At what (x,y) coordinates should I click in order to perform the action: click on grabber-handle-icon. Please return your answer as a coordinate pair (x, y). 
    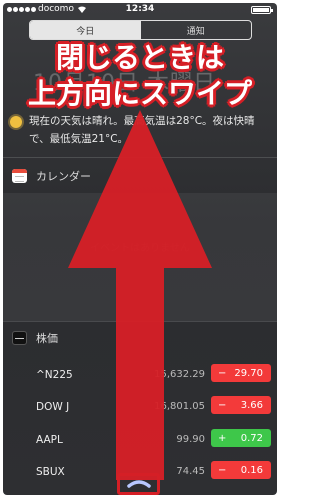
    Looking at the image, I should click on (139, 483).